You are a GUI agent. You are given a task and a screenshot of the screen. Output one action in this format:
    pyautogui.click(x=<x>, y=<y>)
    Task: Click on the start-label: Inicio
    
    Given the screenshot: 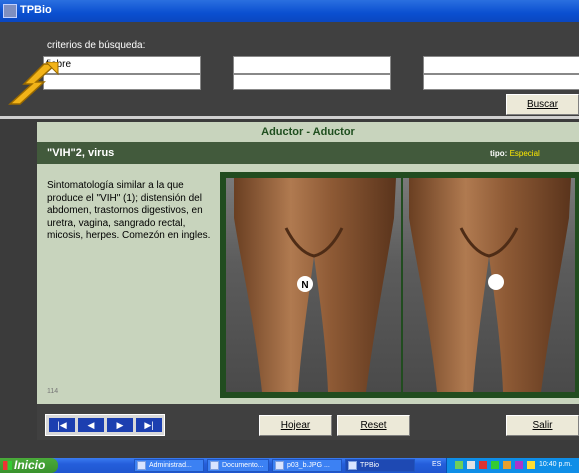 What is the action you would take?
    pyautogui.click(x=30, y=465)
    